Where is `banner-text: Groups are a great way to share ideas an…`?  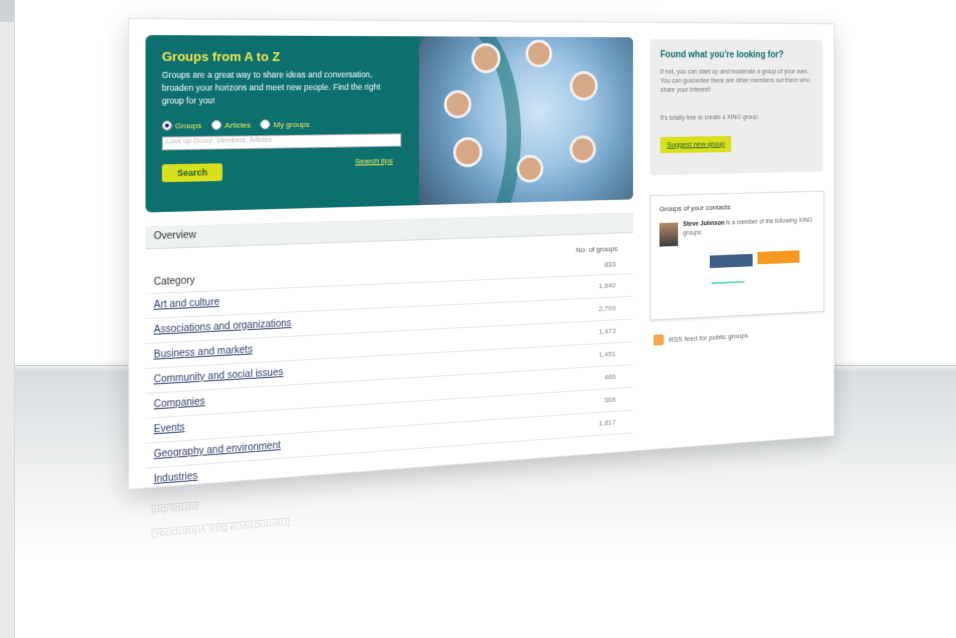
banner-text: Groups are a great way to share ideas an… is located at coordinates (271, 87).